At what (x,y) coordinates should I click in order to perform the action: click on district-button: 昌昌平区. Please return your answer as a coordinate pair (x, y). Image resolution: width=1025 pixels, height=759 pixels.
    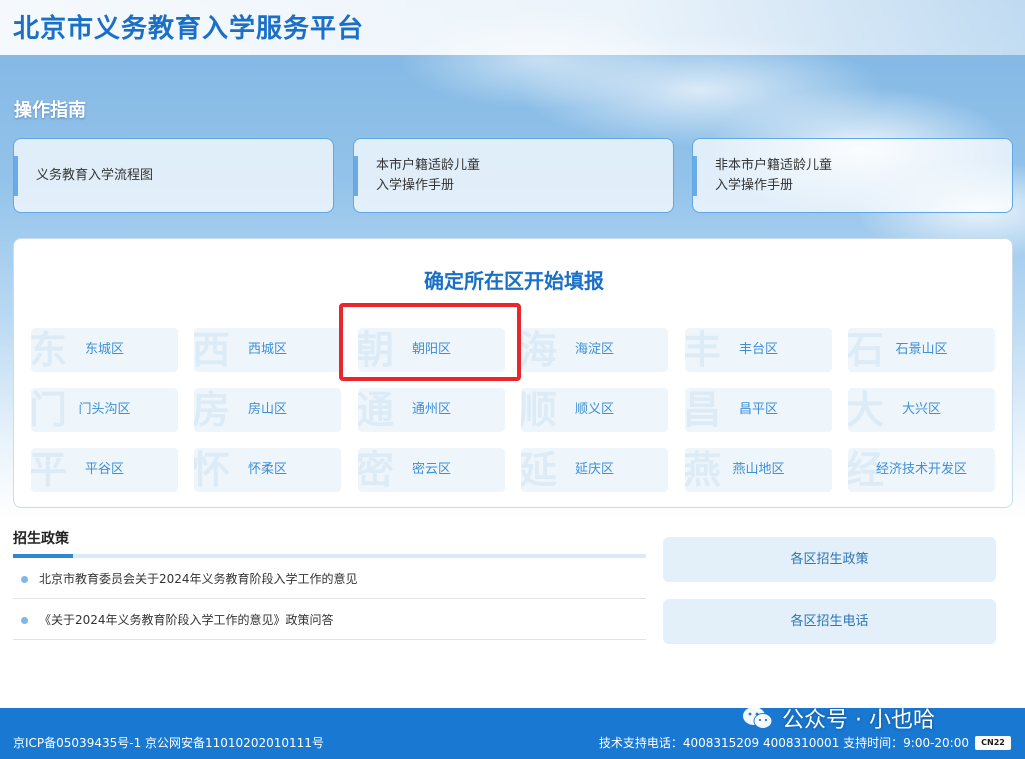
    Looking at the image, I should click on (758, 410).